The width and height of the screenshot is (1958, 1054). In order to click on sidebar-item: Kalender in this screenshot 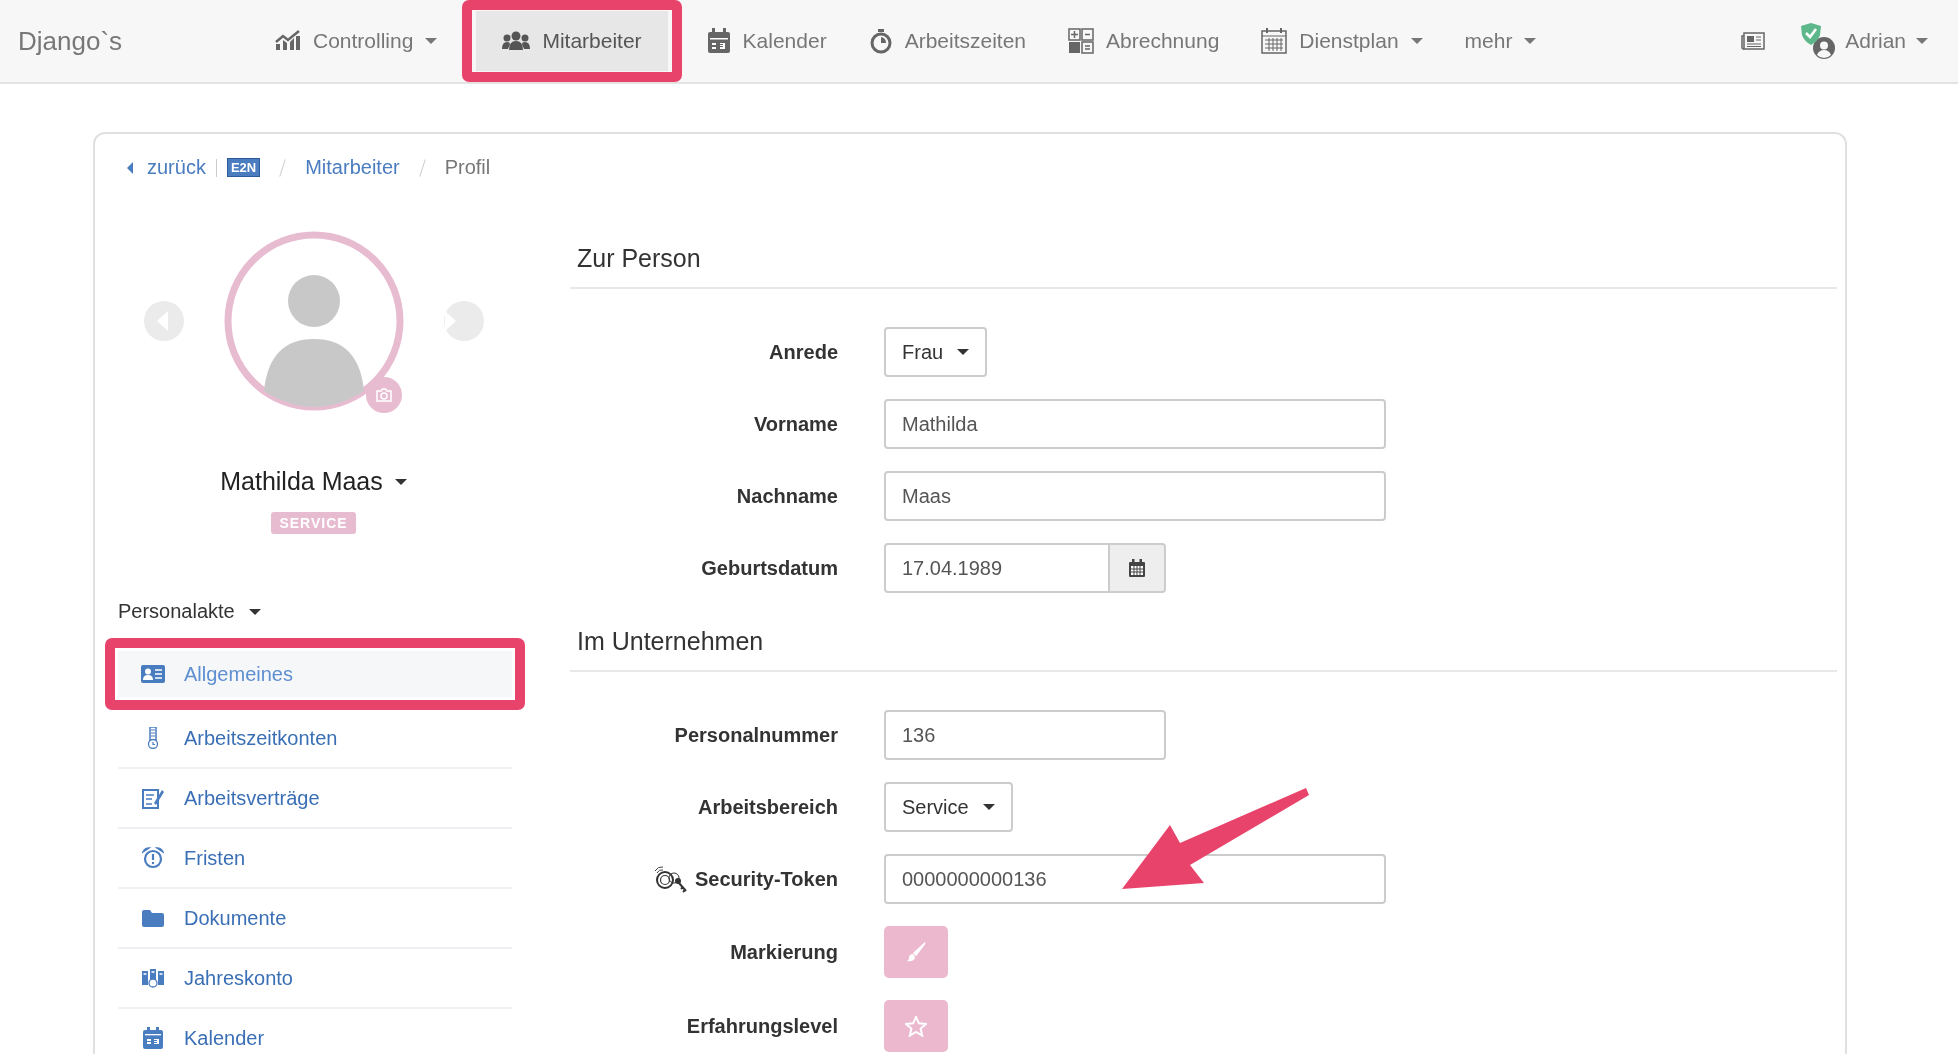, I will do `click(315, 1031)`.